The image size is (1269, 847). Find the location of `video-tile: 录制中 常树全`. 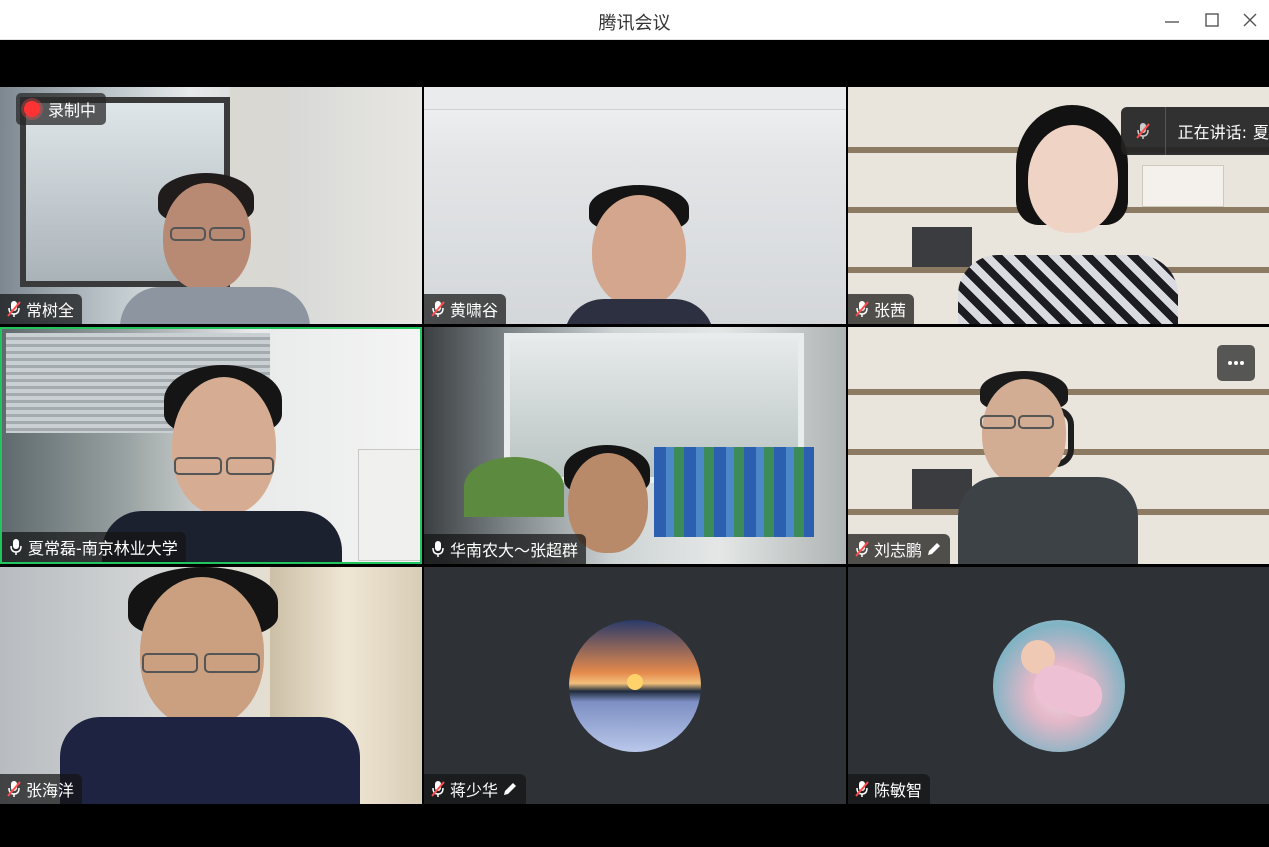

video-tile: 录制中 常树全 is located at coordinates (211, 205).